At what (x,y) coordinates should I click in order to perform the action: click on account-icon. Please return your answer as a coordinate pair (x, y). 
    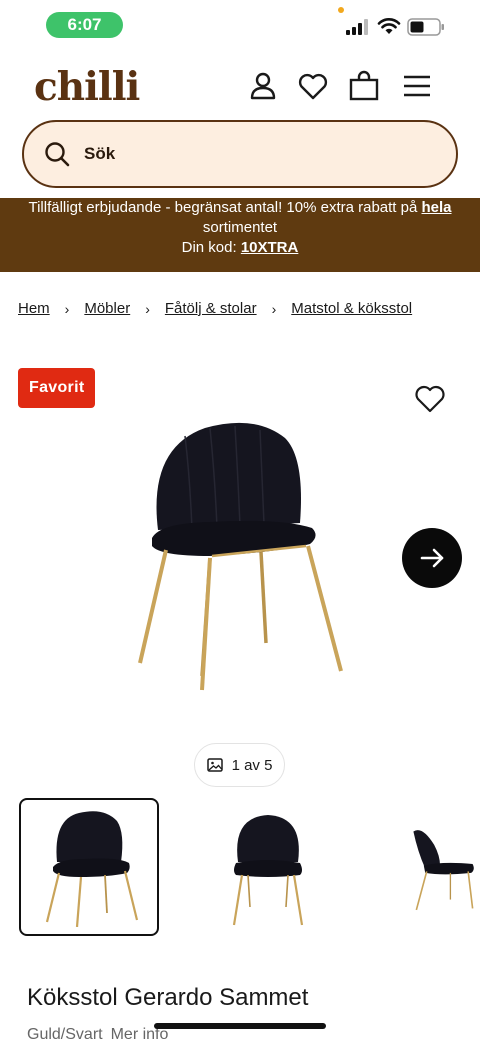
    Looking at the image, I should click on (263, 86).